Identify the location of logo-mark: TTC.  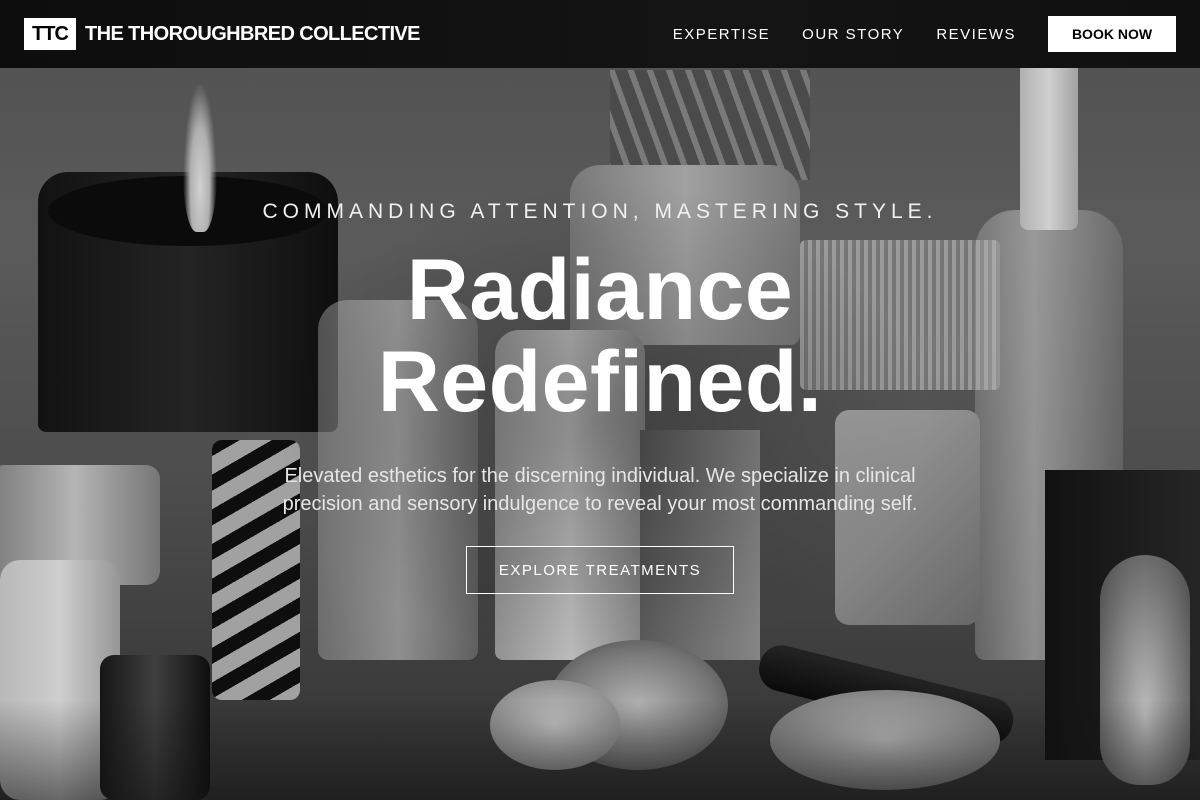
(50, 34).